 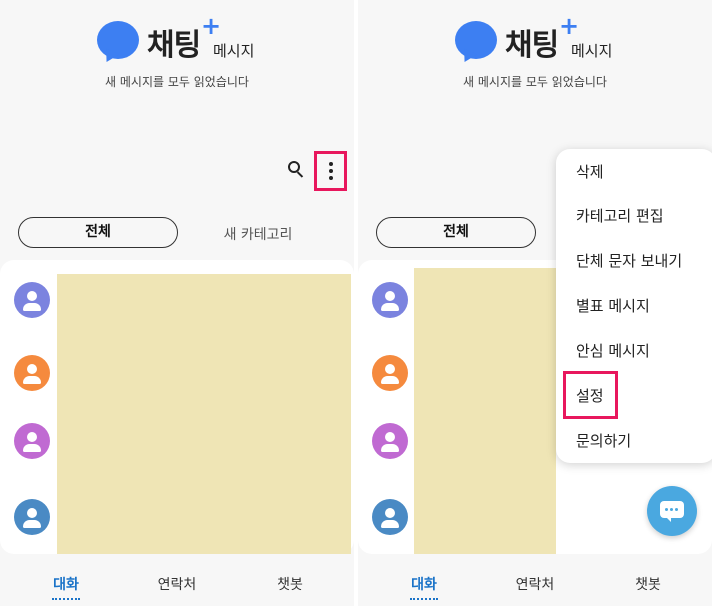 I want to click on tab-new-category: 새 카테고리, so click(x=258, y=234).